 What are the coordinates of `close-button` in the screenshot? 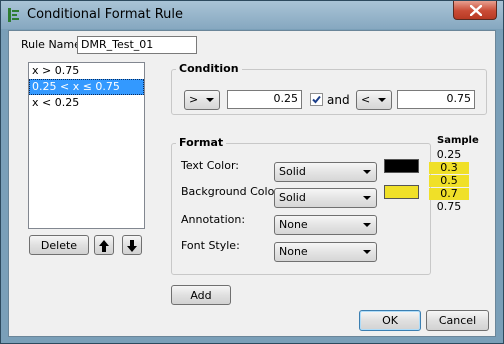 It's located at (475, 10).